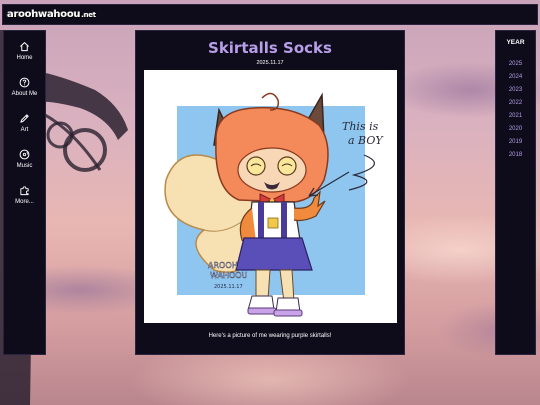 The width and height of the screenshot is (540, 405). I want to click on artwork-signature-date: 2025.11.17, so click(228, 287).